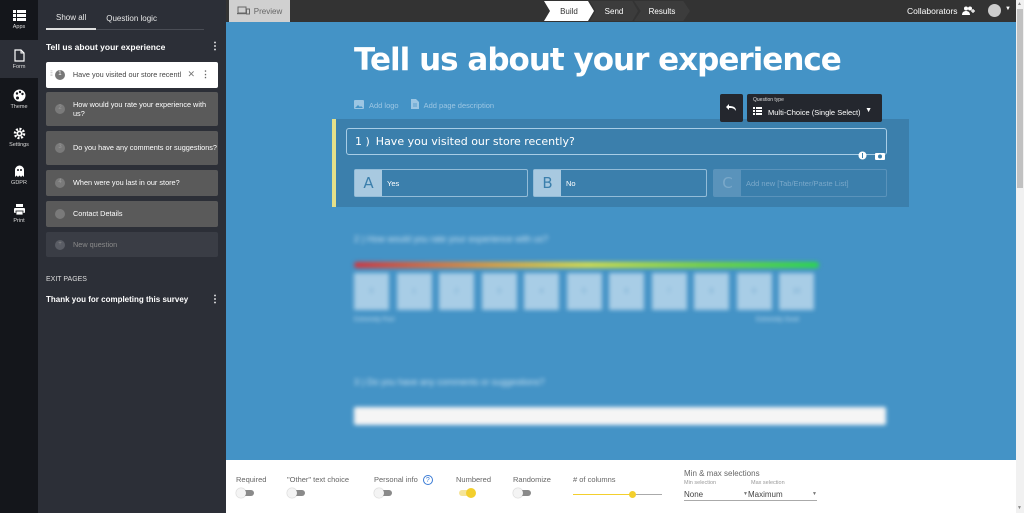 This screenshot has height=513, width=1024. I want to click on step-build: Build, so click(569, 11).